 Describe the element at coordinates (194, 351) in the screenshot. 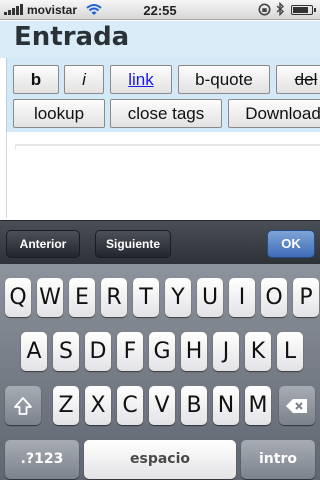

I see `key-h: H` at that location.